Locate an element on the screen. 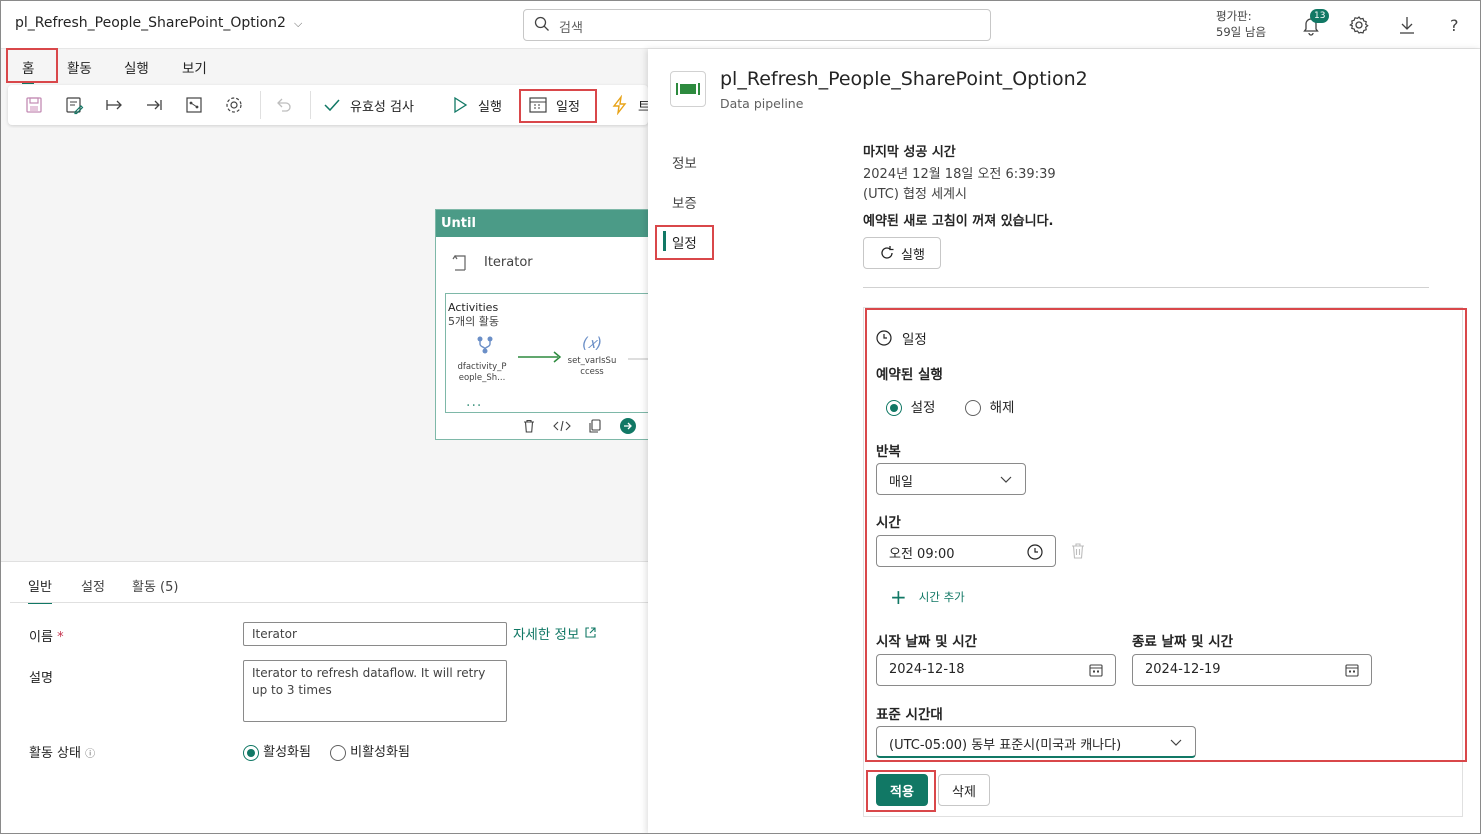 The width and height of the screenshot is (1481, 834). nav-about: 정보 is located at coordinates (684, 162).